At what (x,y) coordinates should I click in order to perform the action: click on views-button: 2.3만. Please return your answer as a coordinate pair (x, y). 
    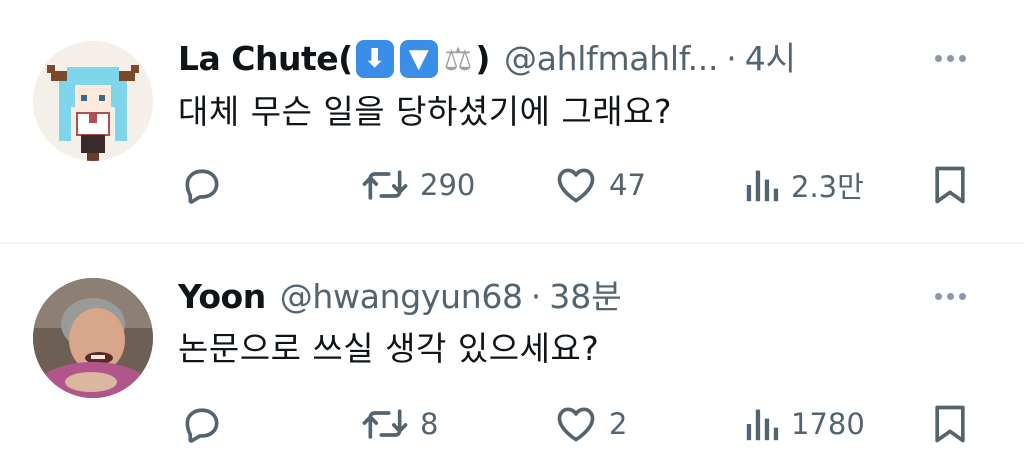
    Looking at the image, I should click on (804, 185).